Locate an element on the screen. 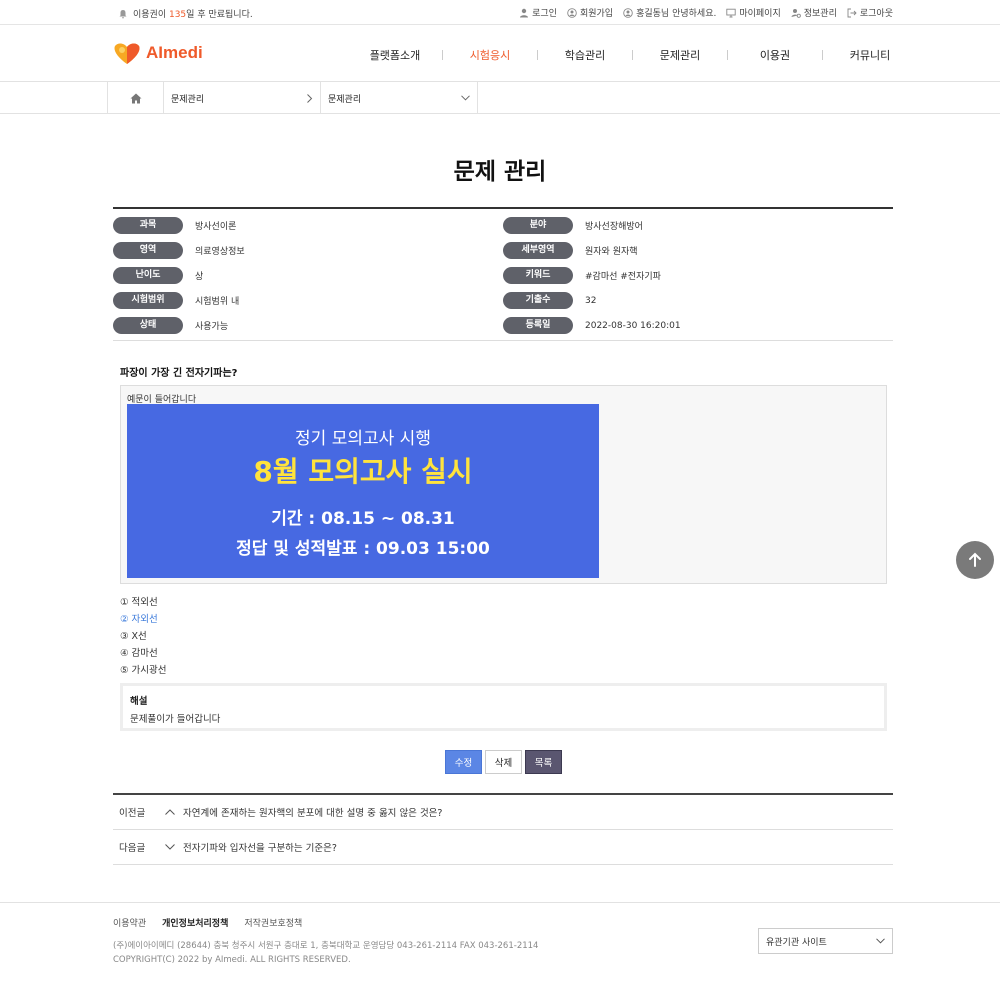 The image size is (1000, 981). info-tag-sub-area: 세부영역 is located at coordinates (538, 250).